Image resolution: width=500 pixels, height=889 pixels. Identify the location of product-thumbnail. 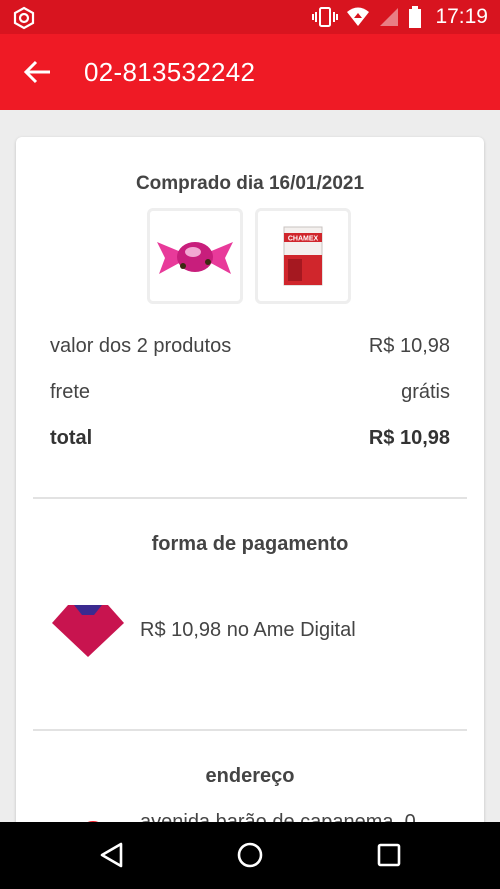
(195, 256).